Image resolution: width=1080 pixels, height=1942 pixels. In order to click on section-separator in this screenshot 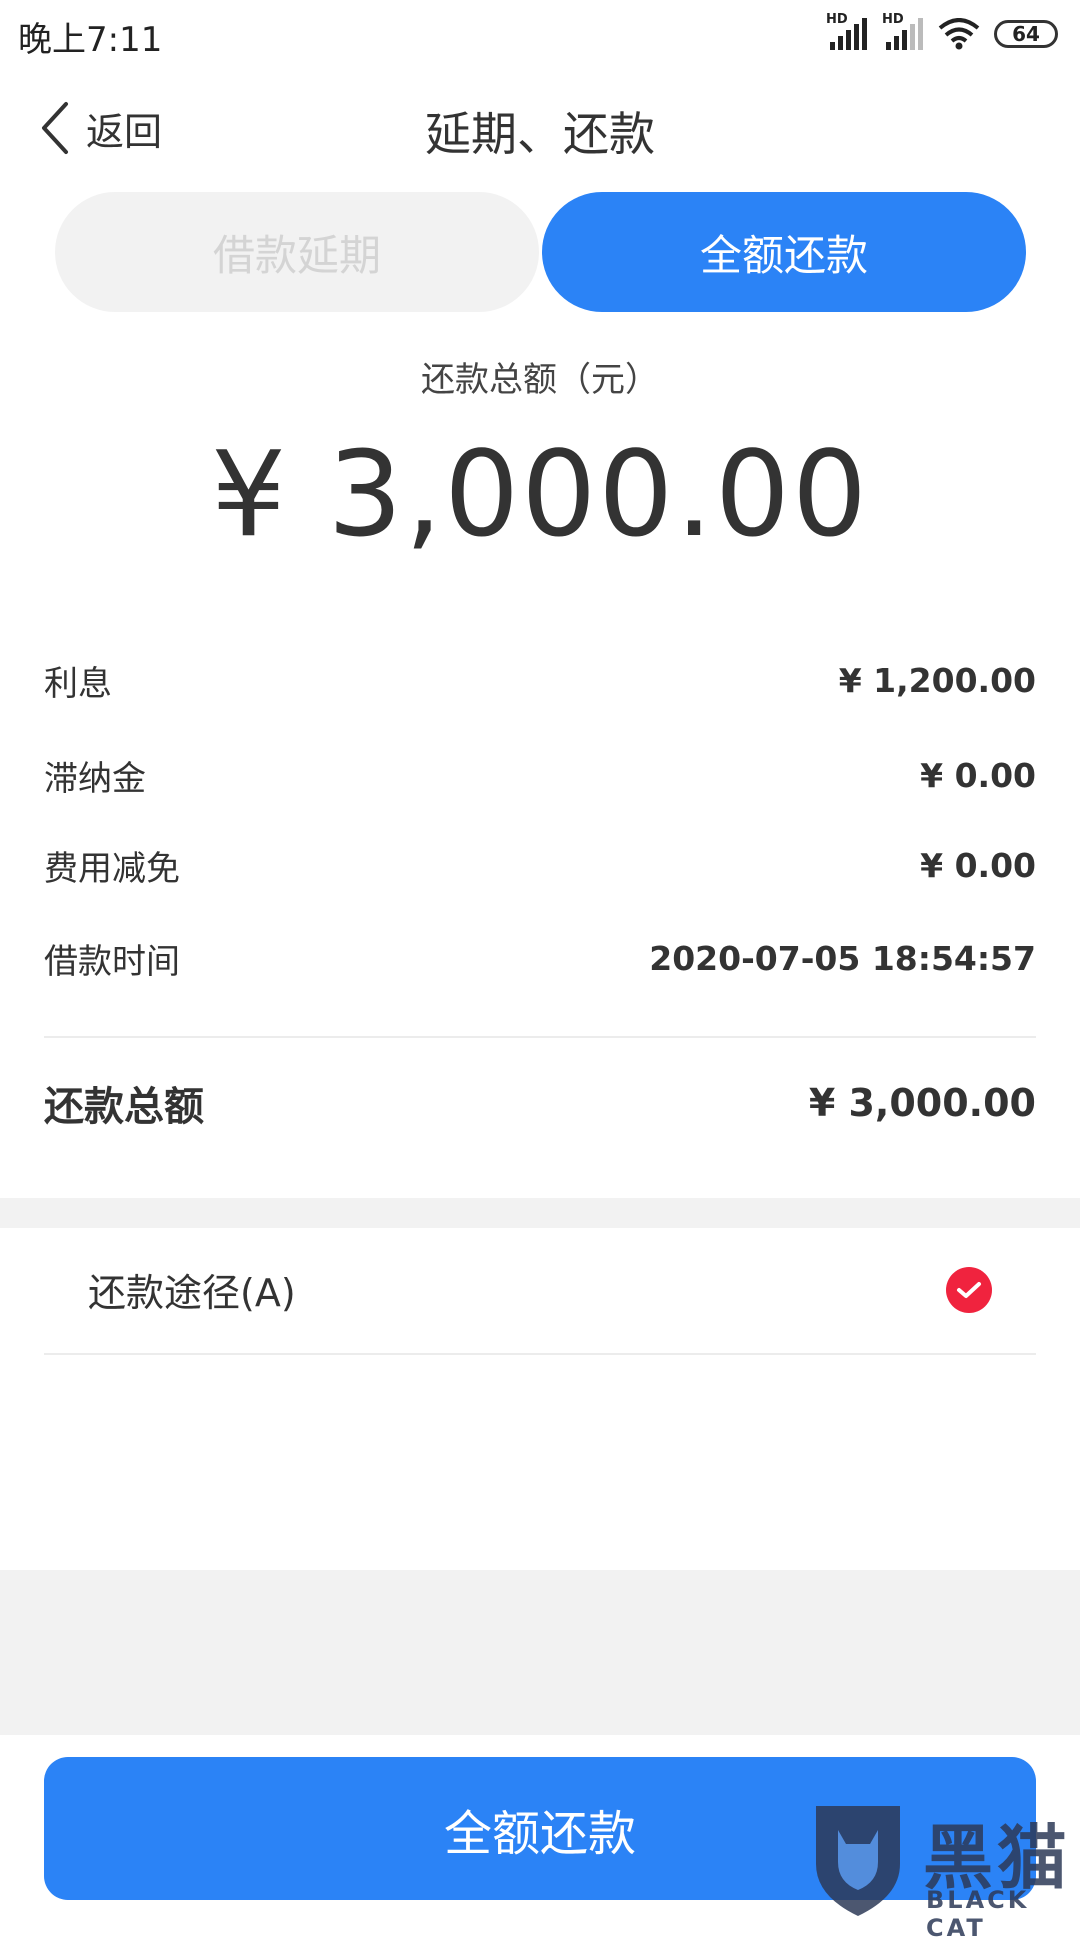, I will do `click(540, 1213)`.